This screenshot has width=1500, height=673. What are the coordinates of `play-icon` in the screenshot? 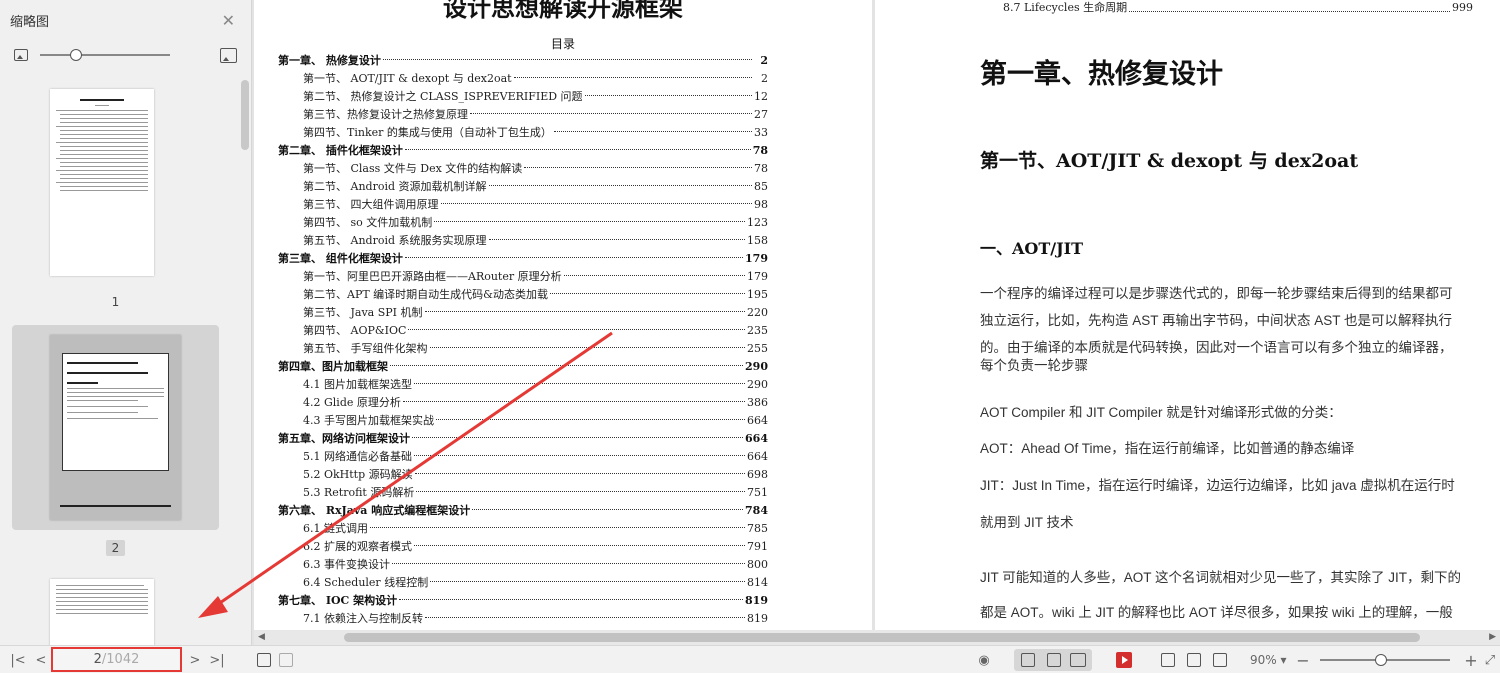 It's located at (1124, 659).